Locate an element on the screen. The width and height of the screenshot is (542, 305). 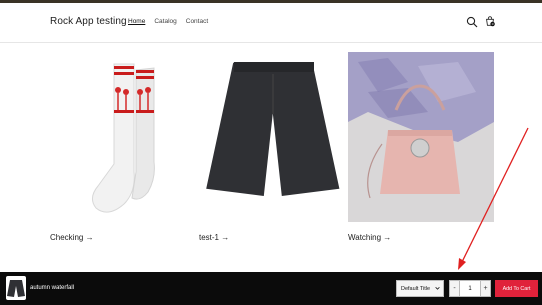
nav-contact: Contact is located at coordinates (197, 21).